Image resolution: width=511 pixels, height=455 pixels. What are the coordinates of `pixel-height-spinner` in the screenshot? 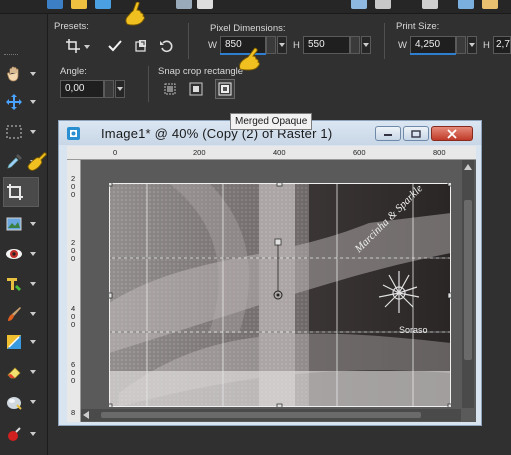 It's located at (355, 45).